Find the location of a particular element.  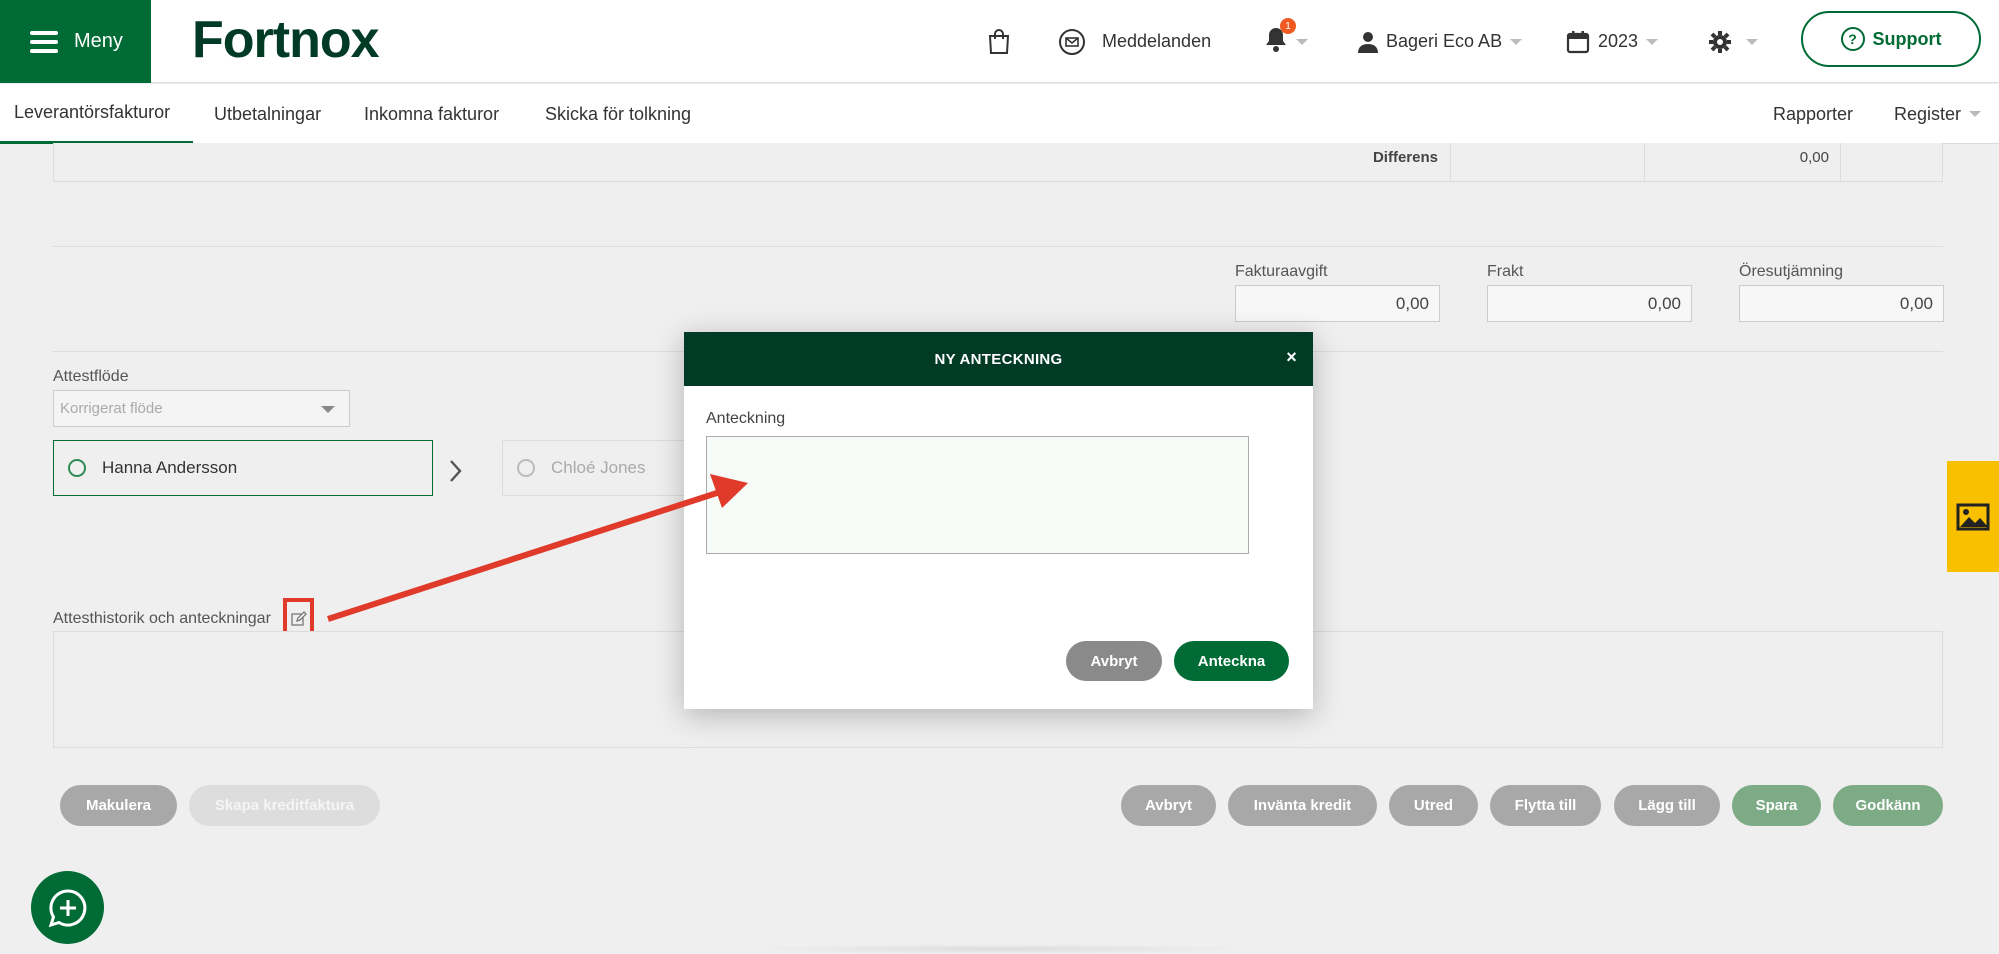

question-icon: ? is located at coordinates (1852, 39).